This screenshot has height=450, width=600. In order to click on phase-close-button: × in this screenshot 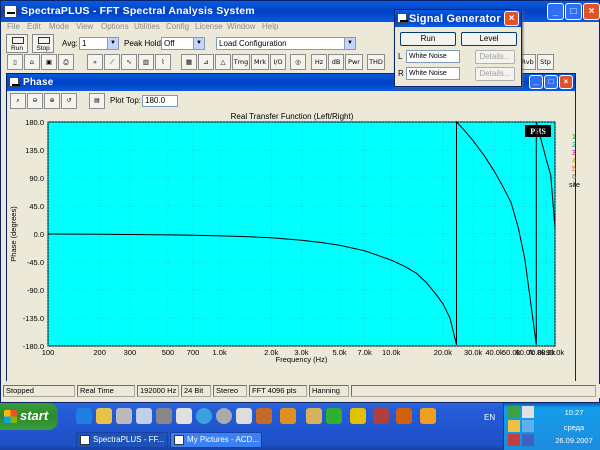, I will do `click(566, 82)`.